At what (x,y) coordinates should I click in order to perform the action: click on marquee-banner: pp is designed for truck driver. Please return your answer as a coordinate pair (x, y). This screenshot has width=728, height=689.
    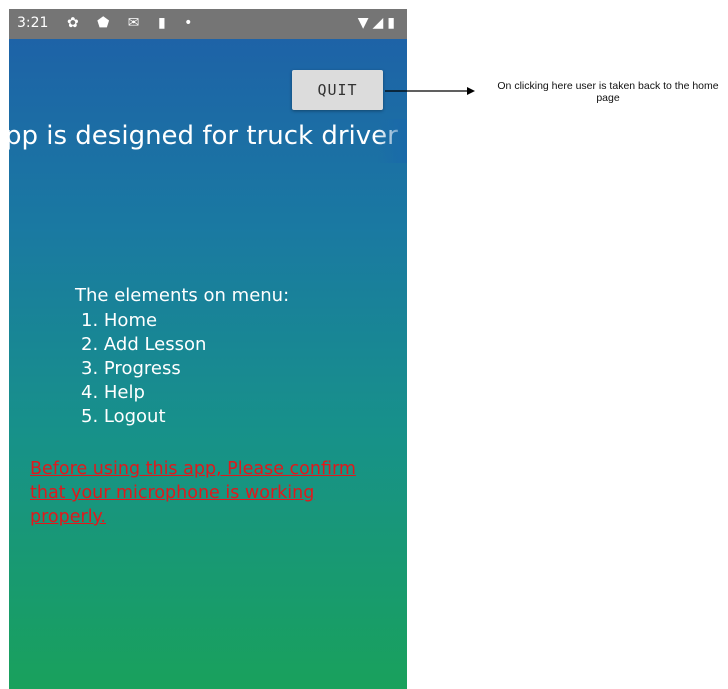
    Looking at the image, I should click on (208, 141).